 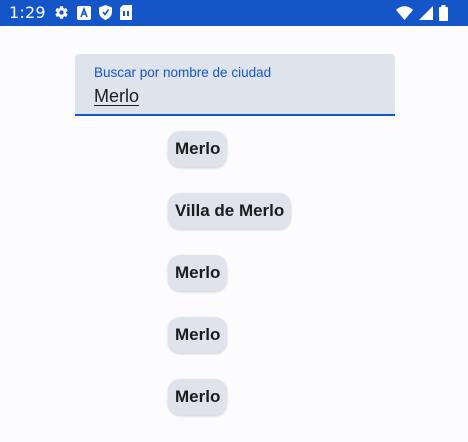 I want to click on result-chip: Villa de Merlo, so click(x=230, y=211).